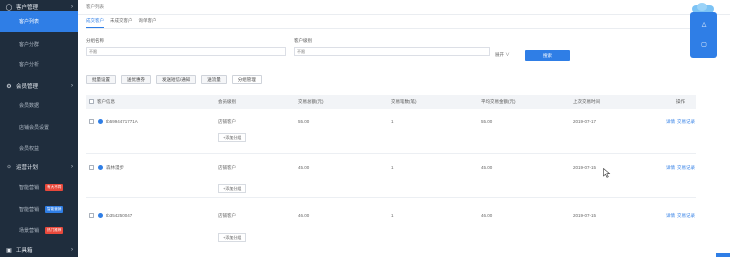 Image resolution: width=730 pixels, height=257 pixels. Describe the element at coordinates (703, 35) in the screenshot. I see `floating-toolbar: △ ▢` at that location.